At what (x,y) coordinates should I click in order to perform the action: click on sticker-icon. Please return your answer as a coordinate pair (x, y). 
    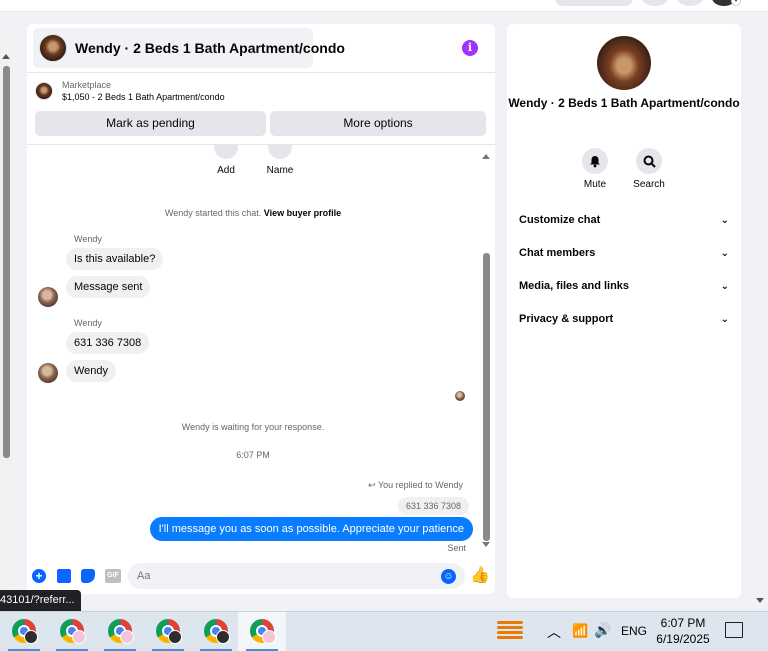
    Looking at the image, I should click on (88, 576).